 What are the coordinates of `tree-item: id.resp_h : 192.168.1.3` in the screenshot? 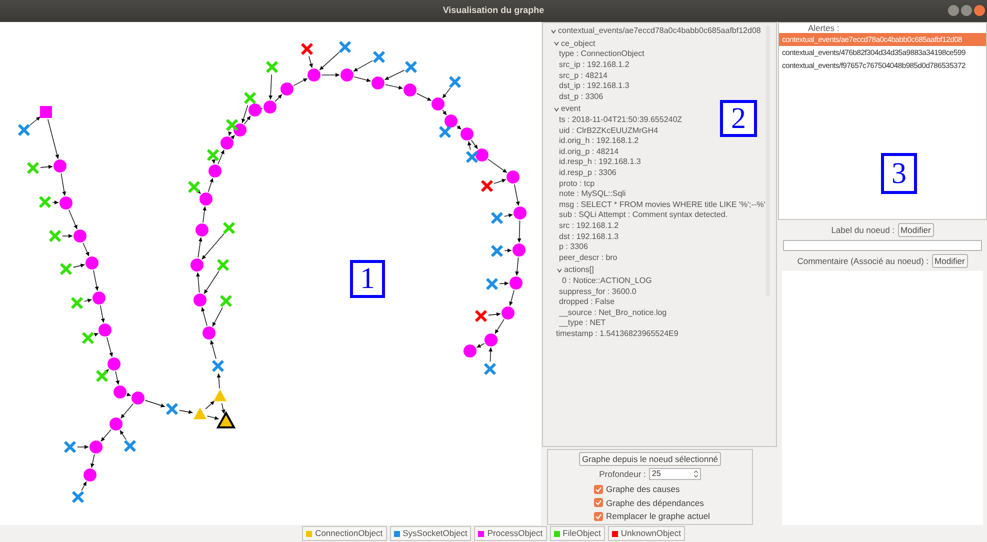 It's located at (600, 162).